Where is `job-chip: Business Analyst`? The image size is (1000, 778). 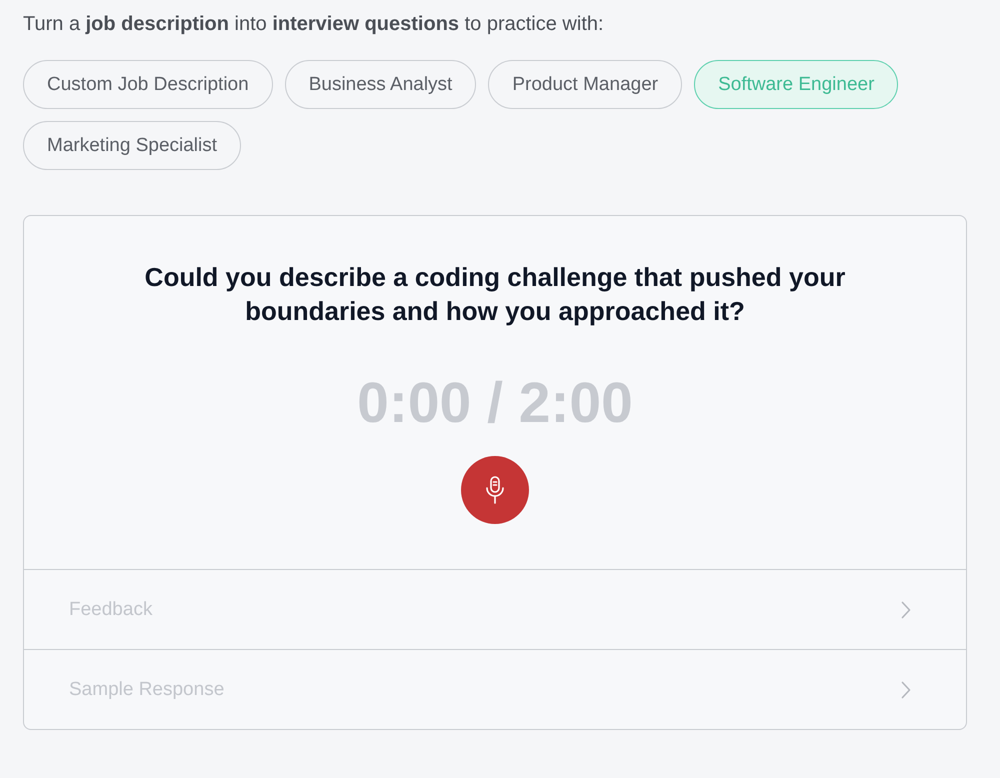 job-chip: Business Analyst is located at coordinates (380, 84).